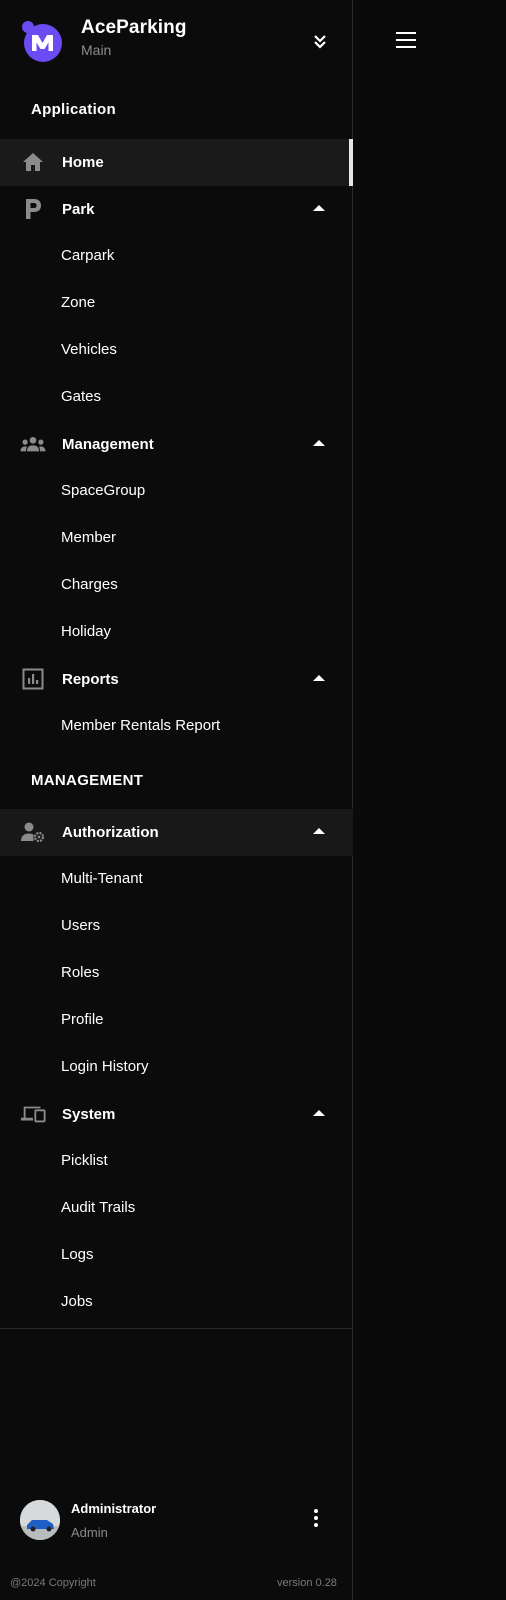 This screenshot has height=1600, width=506. Describe the element at coordinates (176, 679) in the screenshot. I see `nav-item-reports: Reports` at that location.